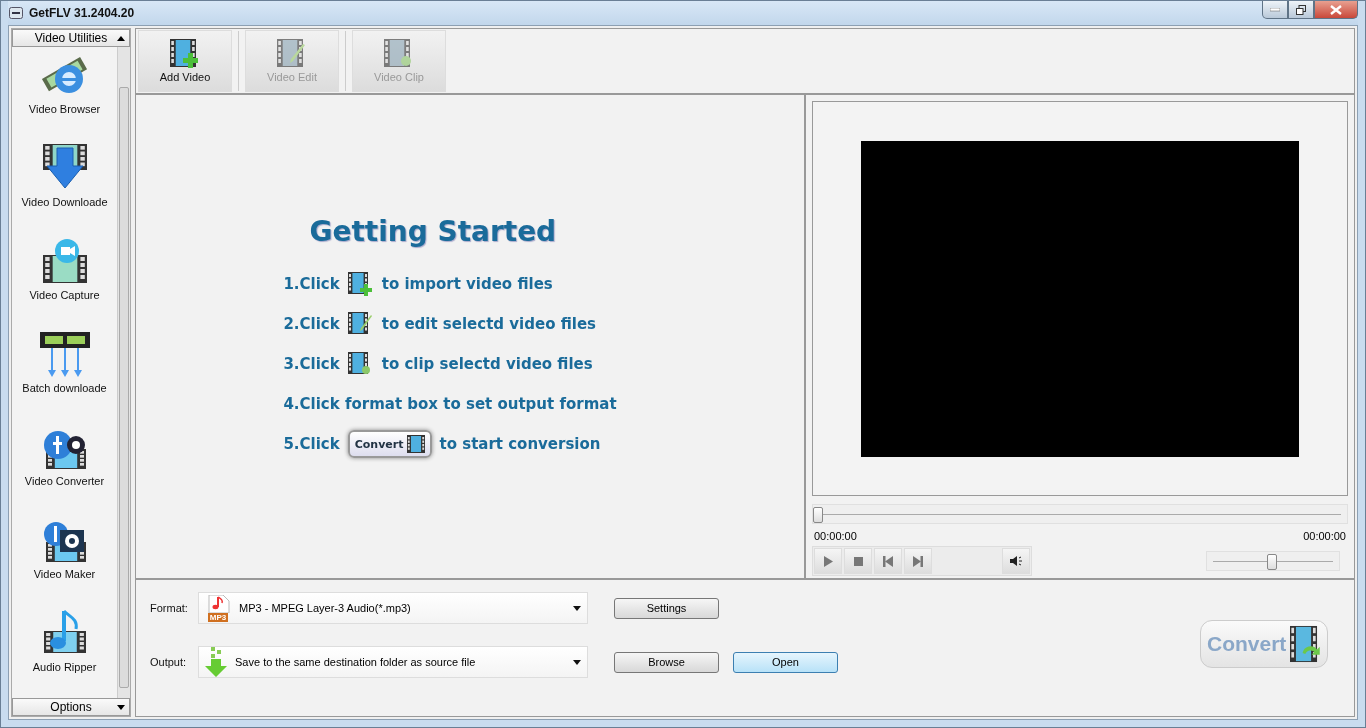 The width and height of the screenshot is (1366, 728). What do you see at coordinates (311, 284) in the screenshot?
I see `step-text: 1.Click` at bounding box center [311, 284].